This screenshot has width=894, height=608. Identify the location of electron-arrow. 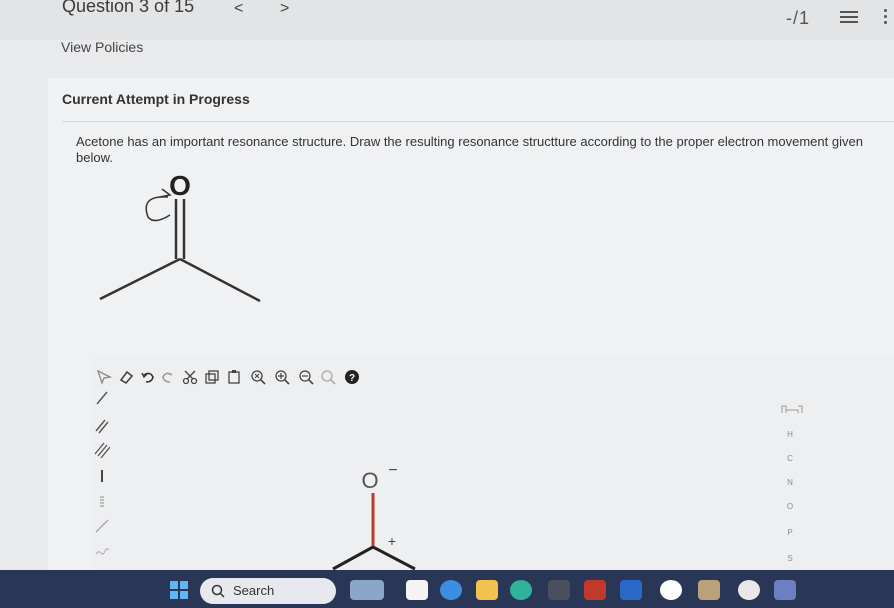
(158, 209).